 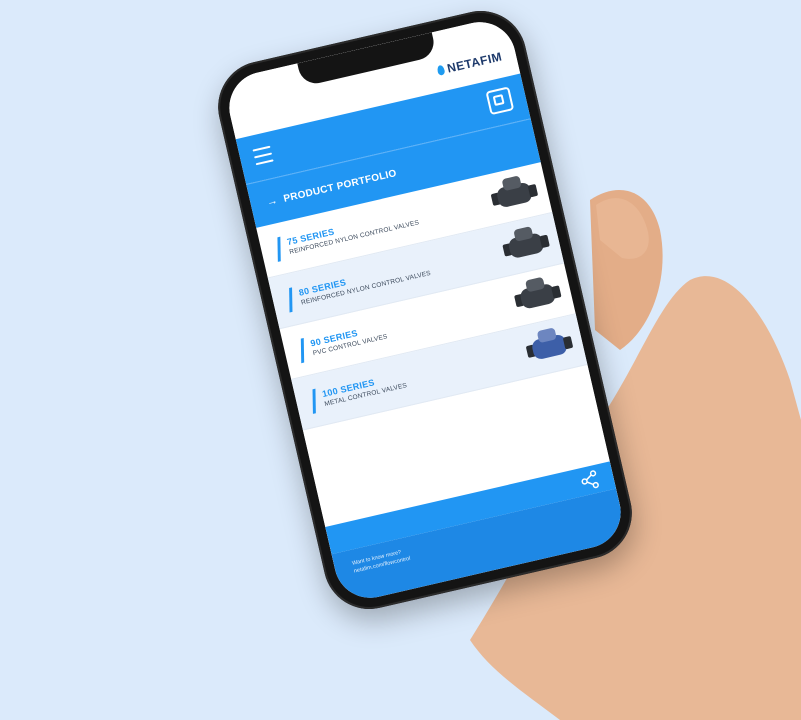 I want to click on thumb-overlay, so click(x=622, y=228).